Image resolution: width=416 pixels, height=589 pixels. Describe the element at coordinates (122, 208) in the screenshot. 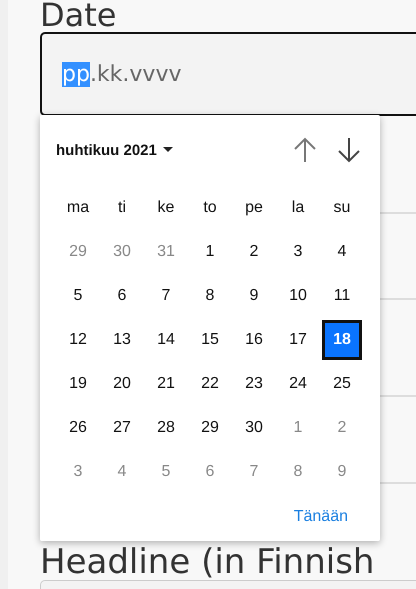

I see `weekday-label: ti` at that location.